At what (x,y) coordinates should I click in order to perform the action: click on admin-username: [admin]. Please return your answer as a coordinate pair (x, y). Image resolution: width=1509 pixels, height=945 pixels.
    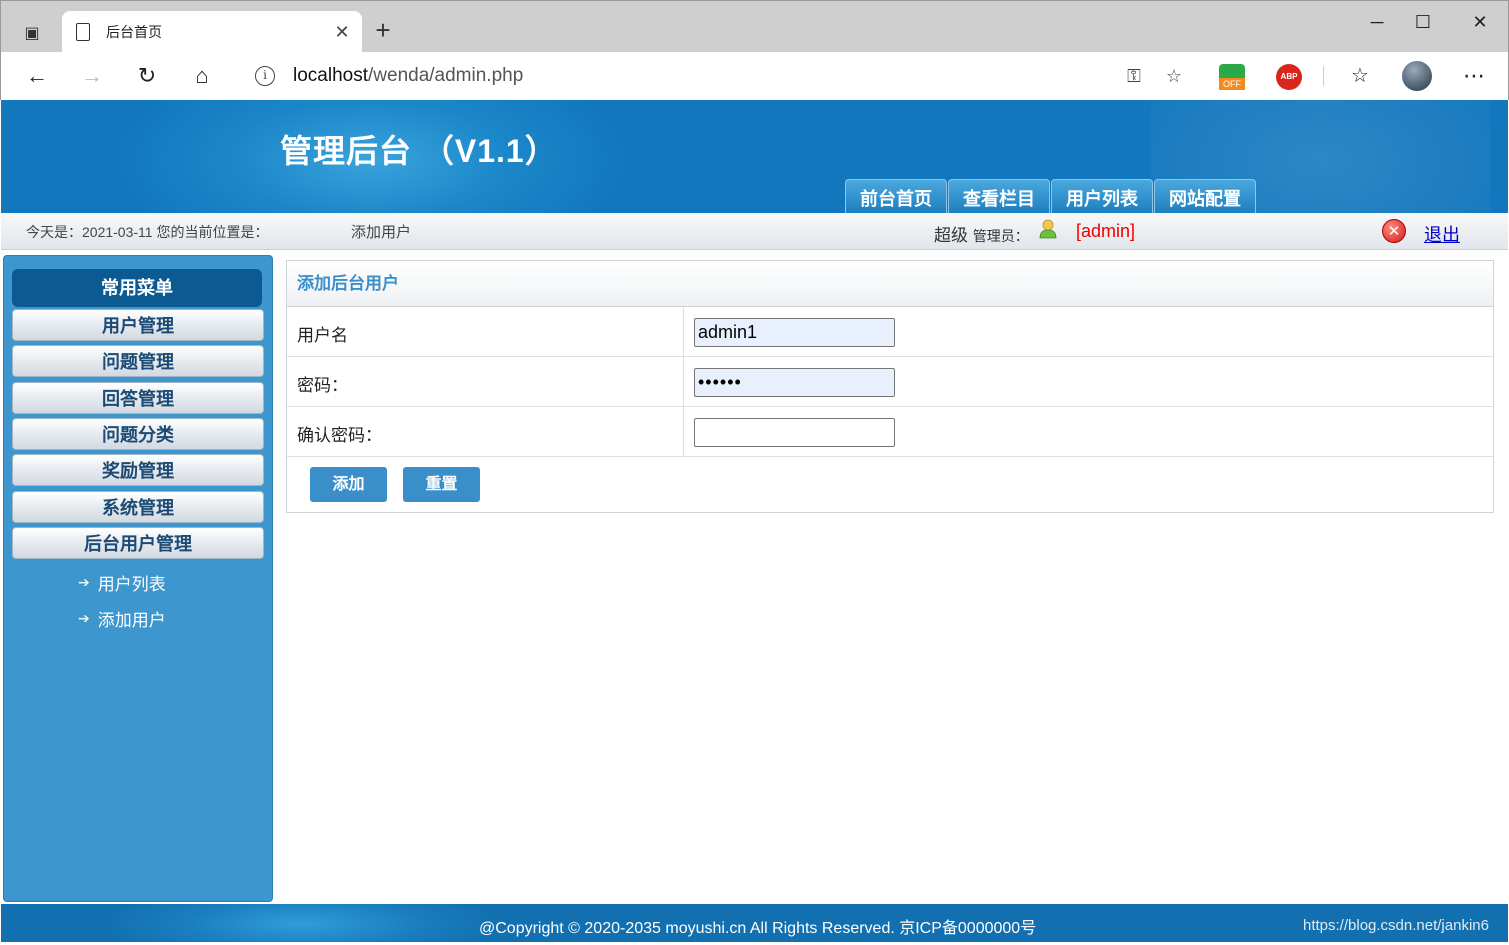
    Looking at the image, I should click on (1106, 231).